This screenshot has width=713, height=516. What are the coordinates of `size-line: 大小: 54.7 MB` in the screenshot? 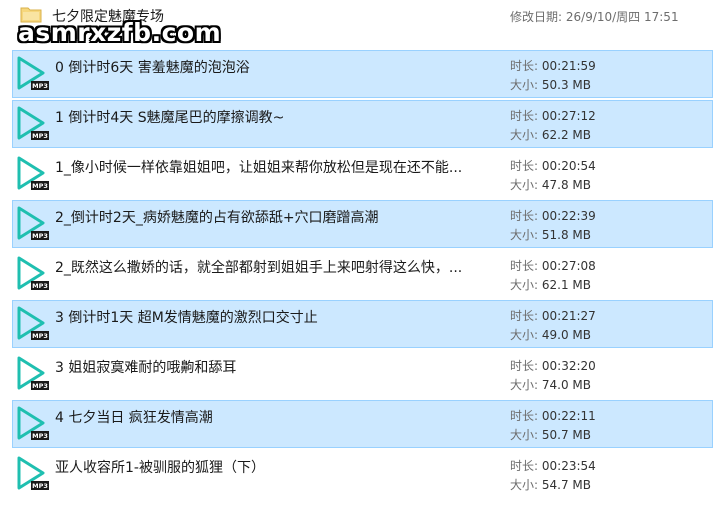 It's located at (553, 485).